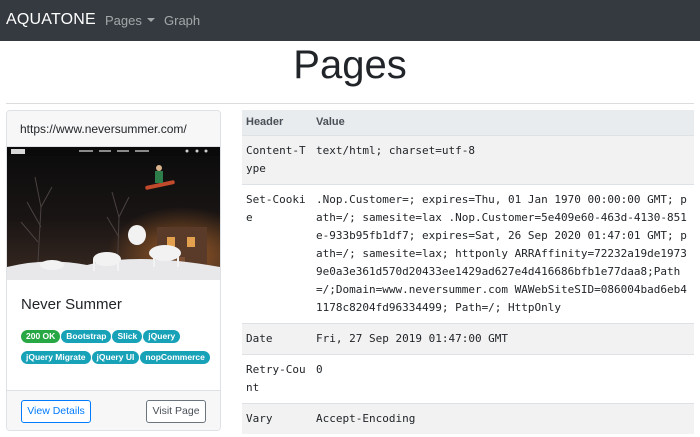 The image size is (700, 437). I want to click on card-header: https://www.neversummer.com/, so click(113, 129).